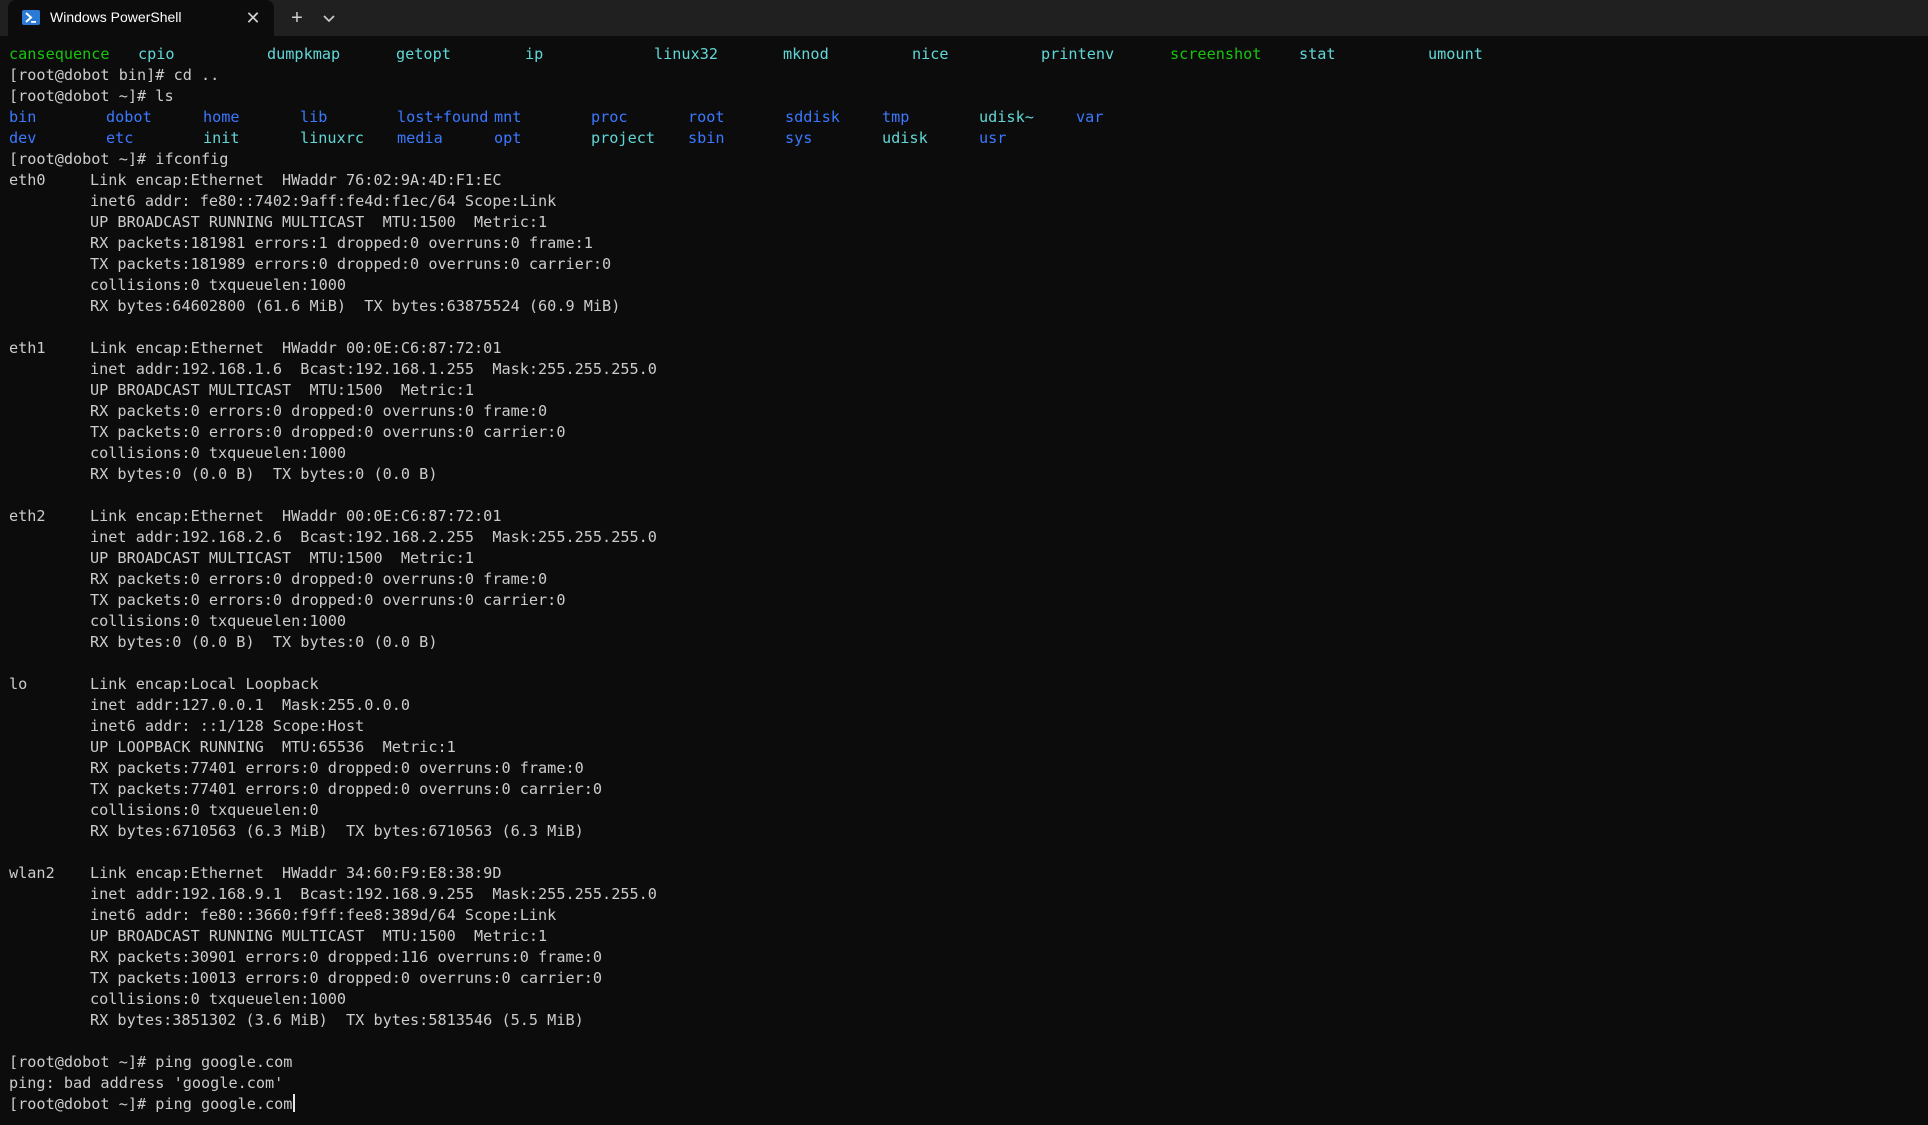  Describe the element at coordinates (297, 18) in the screenshot. I see `new-tab-button: +` at that location.